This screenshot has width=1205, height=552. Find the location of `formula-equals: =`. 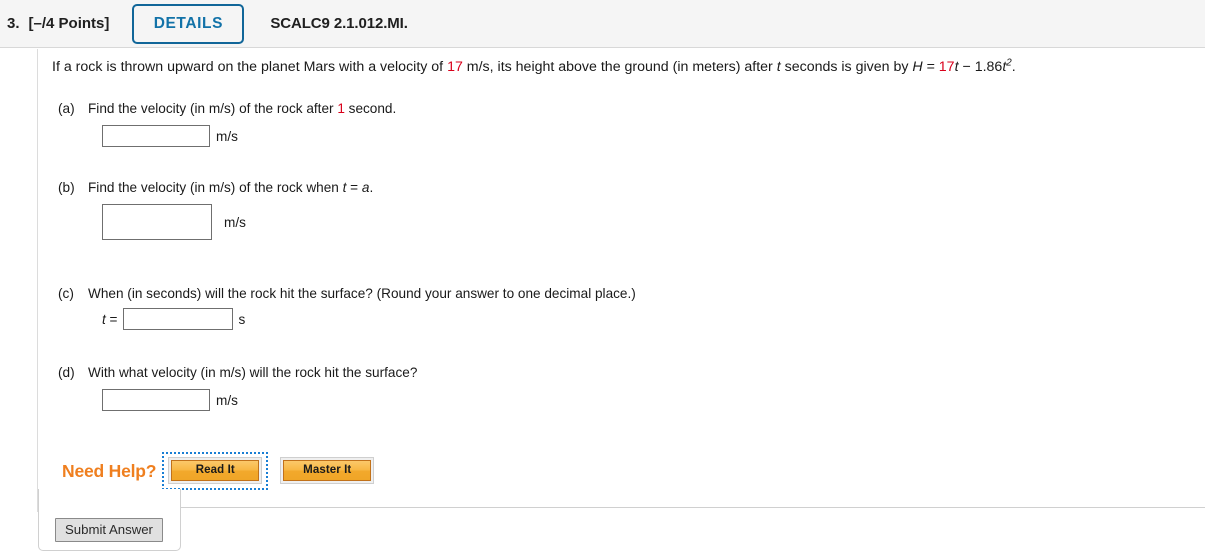

formula-equals: = is located at coordinates (930, 67).